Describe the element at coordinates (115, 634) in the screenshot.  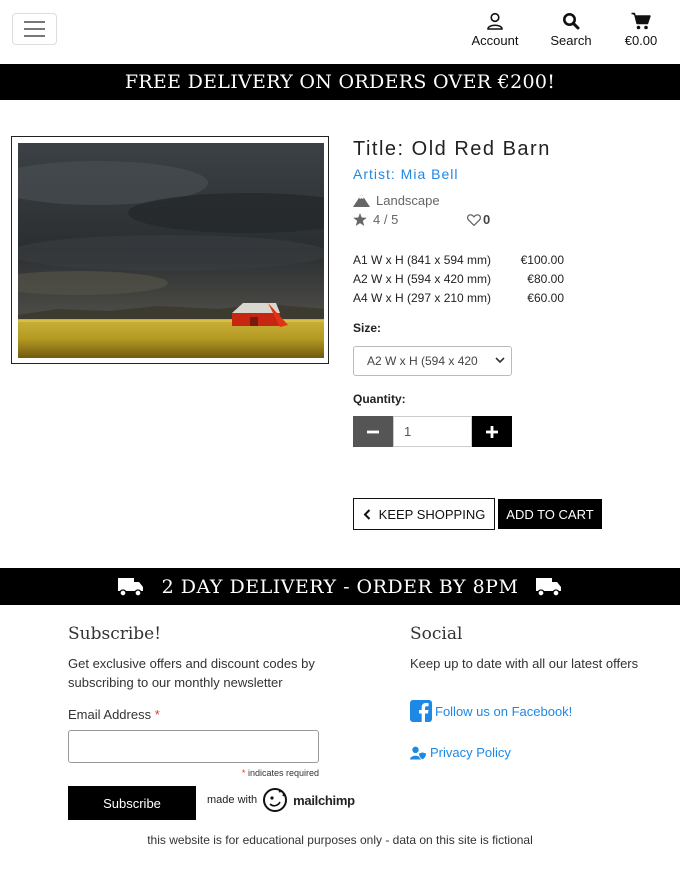
I see `subscribe-heading: Subscribe!` at that location.